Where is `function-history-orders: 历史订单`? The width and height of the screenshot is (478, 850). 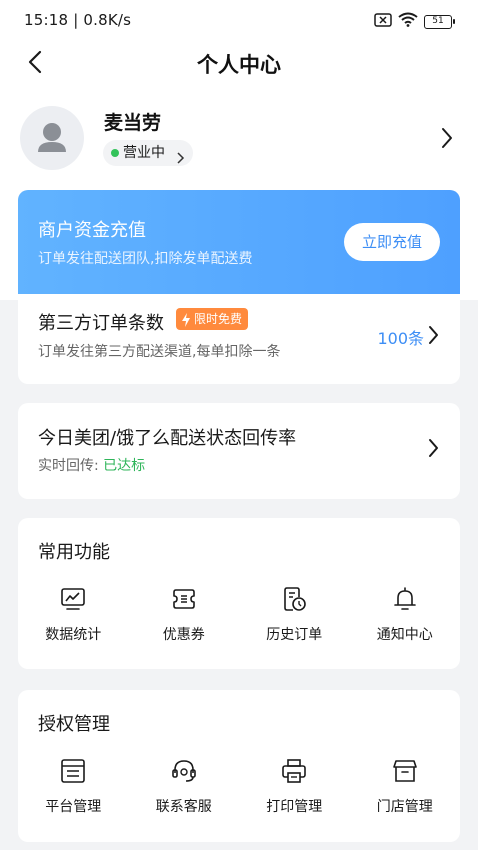
function-history-orders: 历史订单 is located at coordinates (294, 620).